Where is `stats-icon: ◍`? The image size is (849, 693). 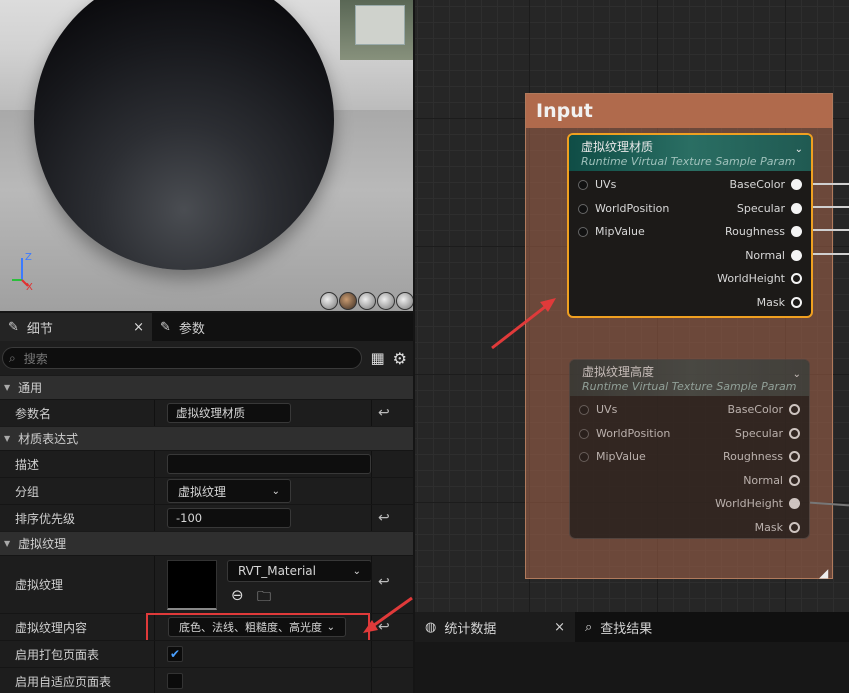
stats-icon: ◍ is located at coordinates (431, 627).